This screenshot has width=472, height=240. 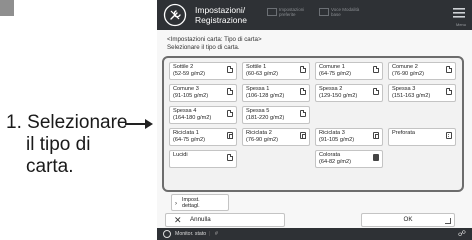 I want to click on monitor-status-icon, so click(x=167, y=234).